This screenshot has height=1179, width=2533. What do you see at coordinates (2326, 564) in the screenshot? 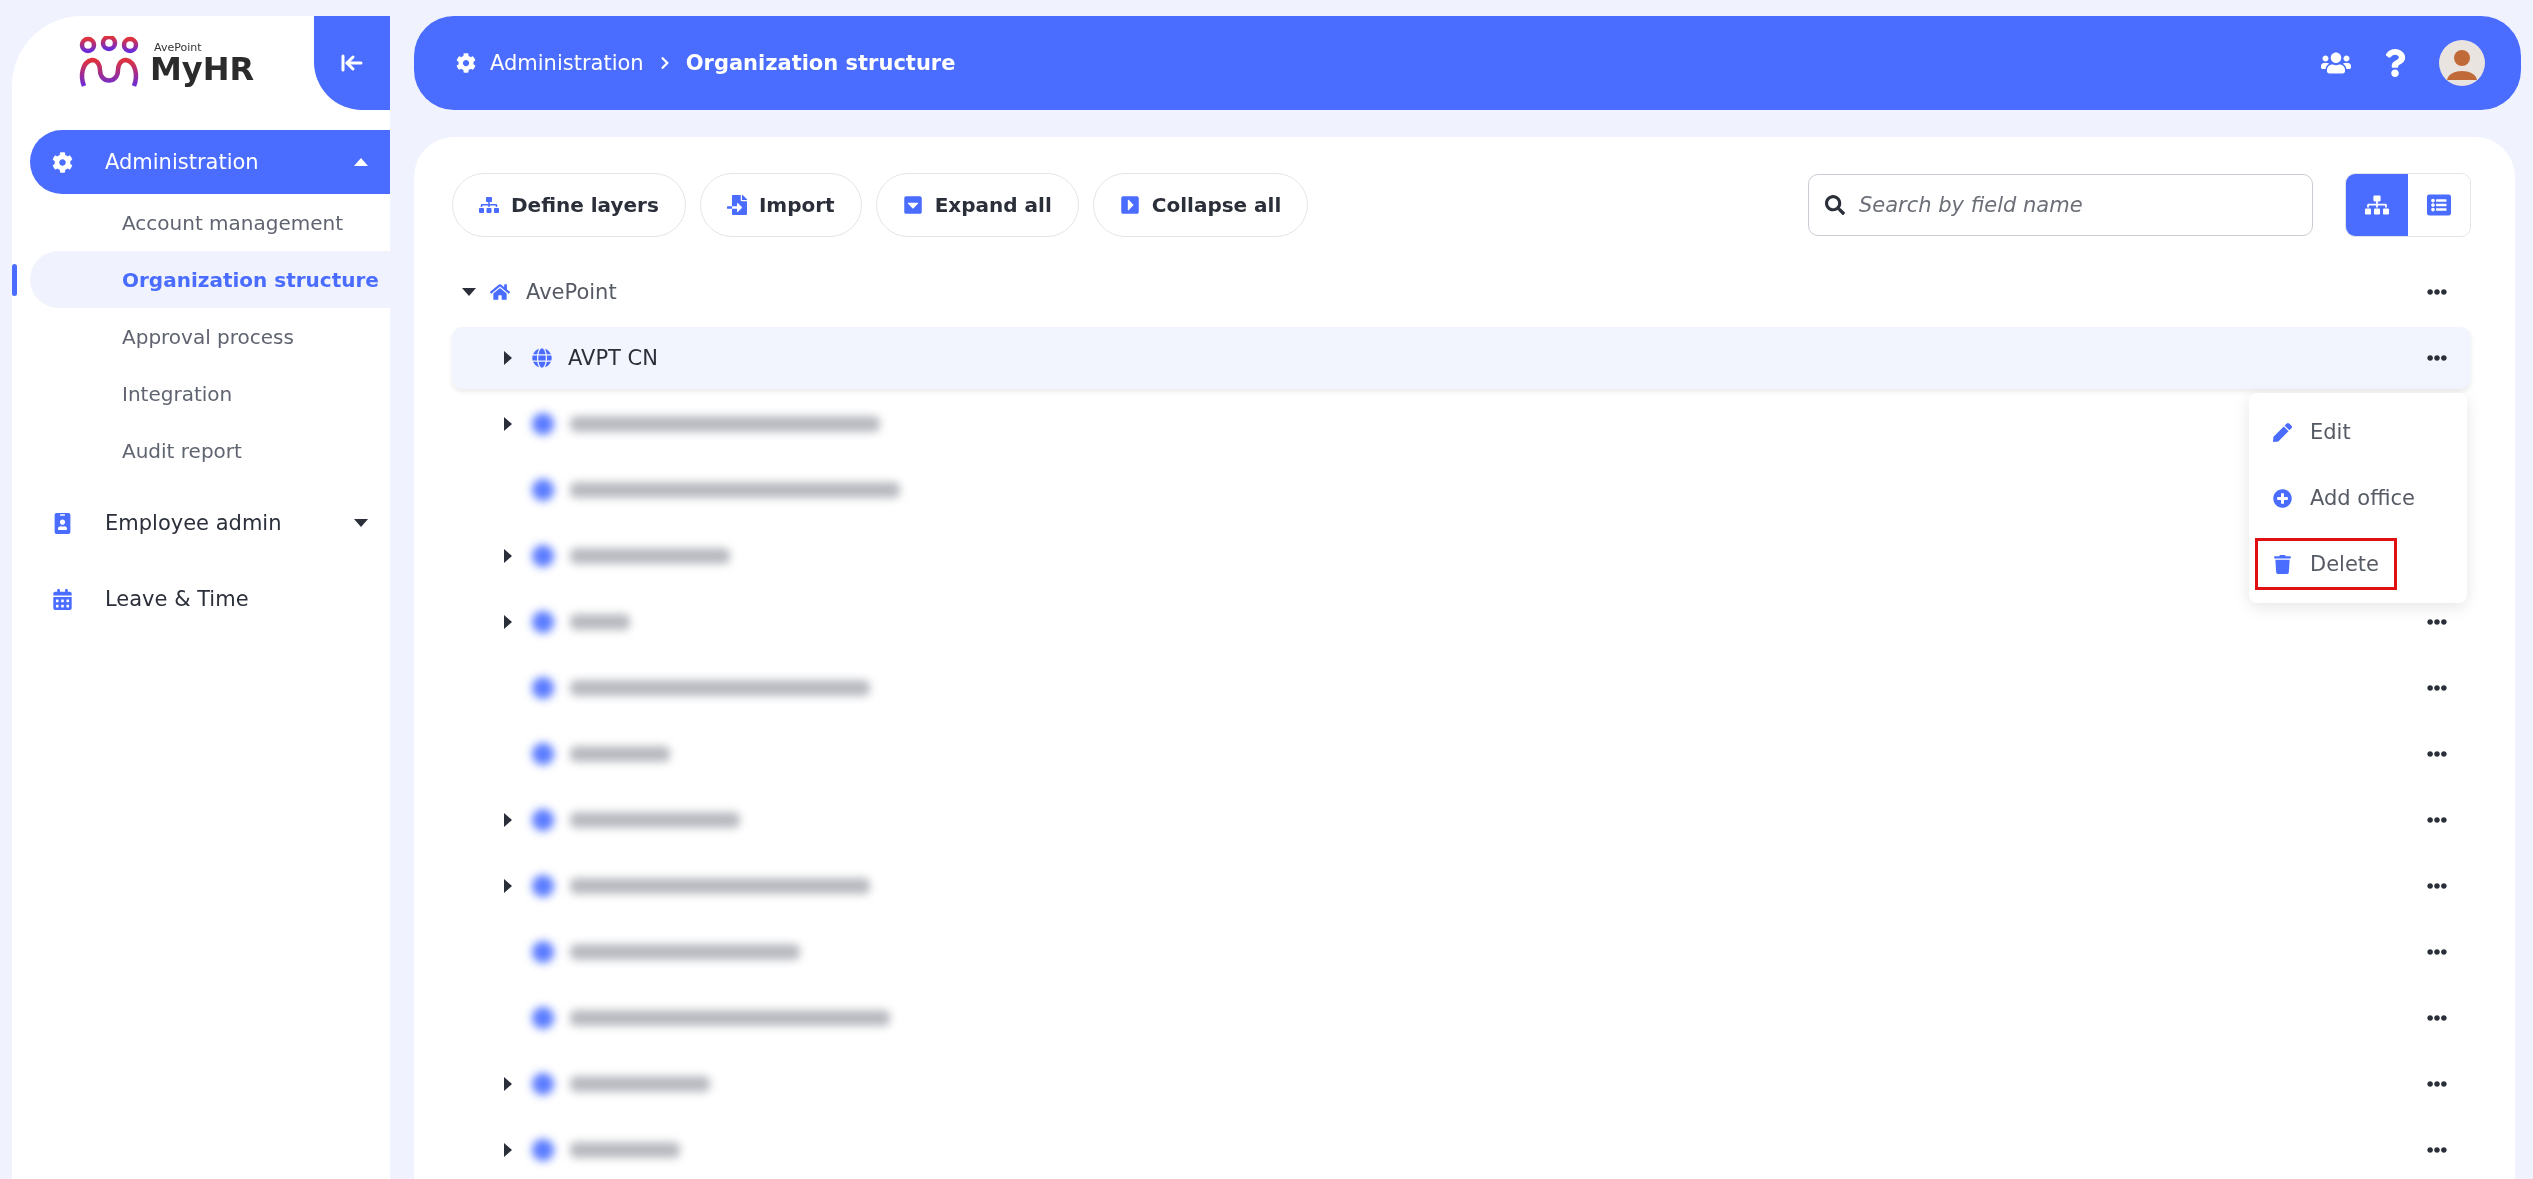
I see `menu-item: Delete` at bounding box center [2326, 564].